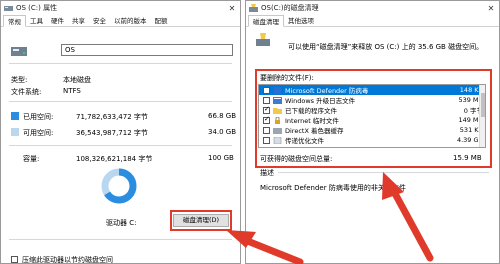 The width and height of the screenshot is (500, 264). Describe the element at coordinates (253, 8) in the screenshot. I see `cleanup-icon` at that location.